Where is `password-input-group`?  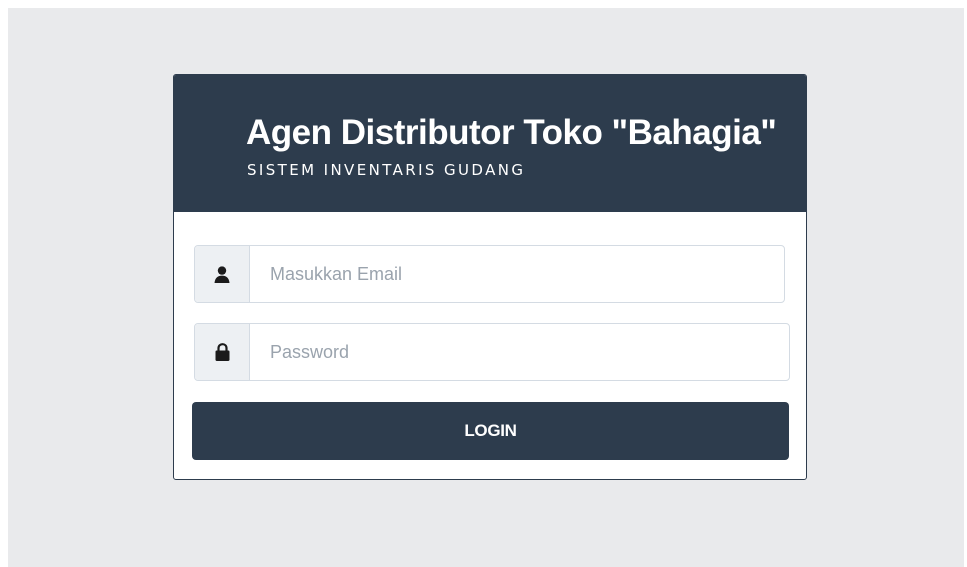 password-input-group is located at coordinates (492, 352).